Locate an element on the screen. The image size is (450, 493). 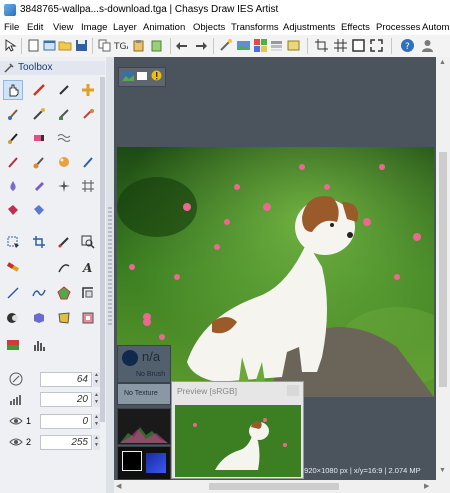
opacity-input: 20 is located at coordinates (66, 399).